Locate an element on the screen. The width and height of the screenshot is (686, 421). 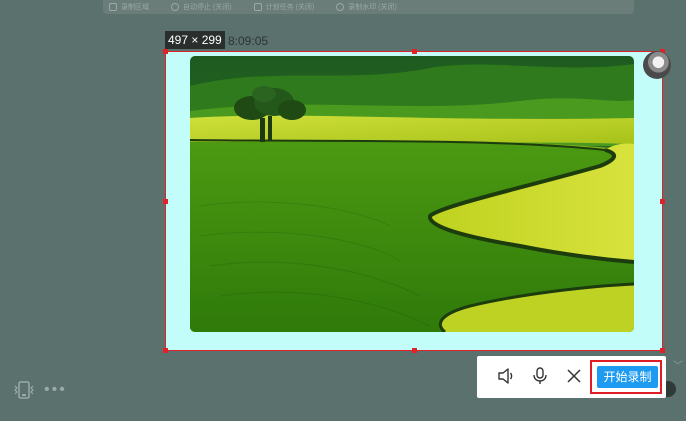
resize-handle-top-left is located at coordinates (165, 51).